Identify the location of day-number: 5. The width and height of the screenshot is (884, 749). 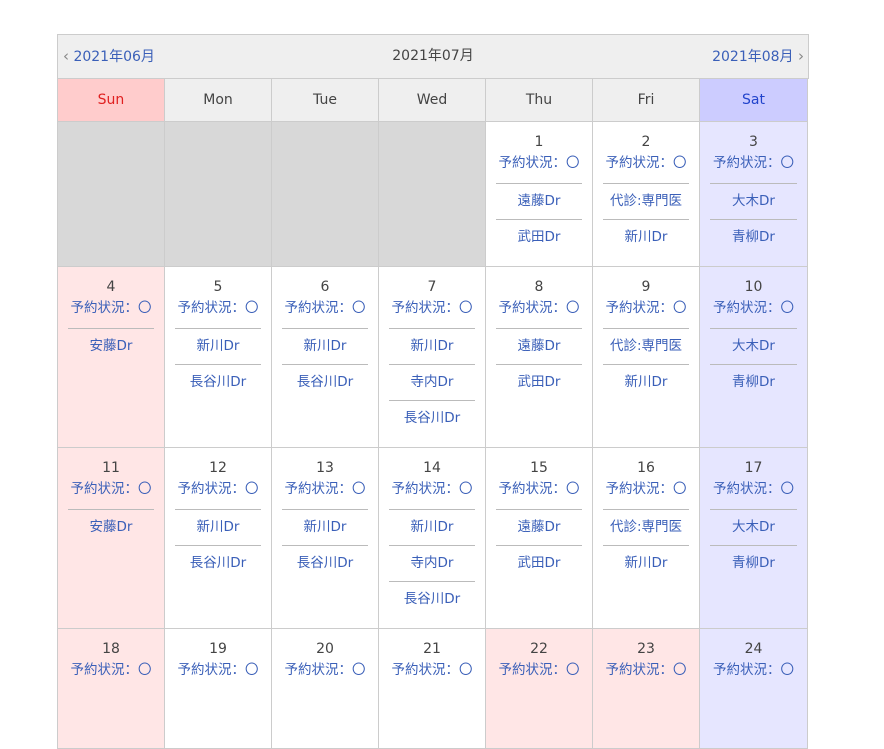
(218, 287).